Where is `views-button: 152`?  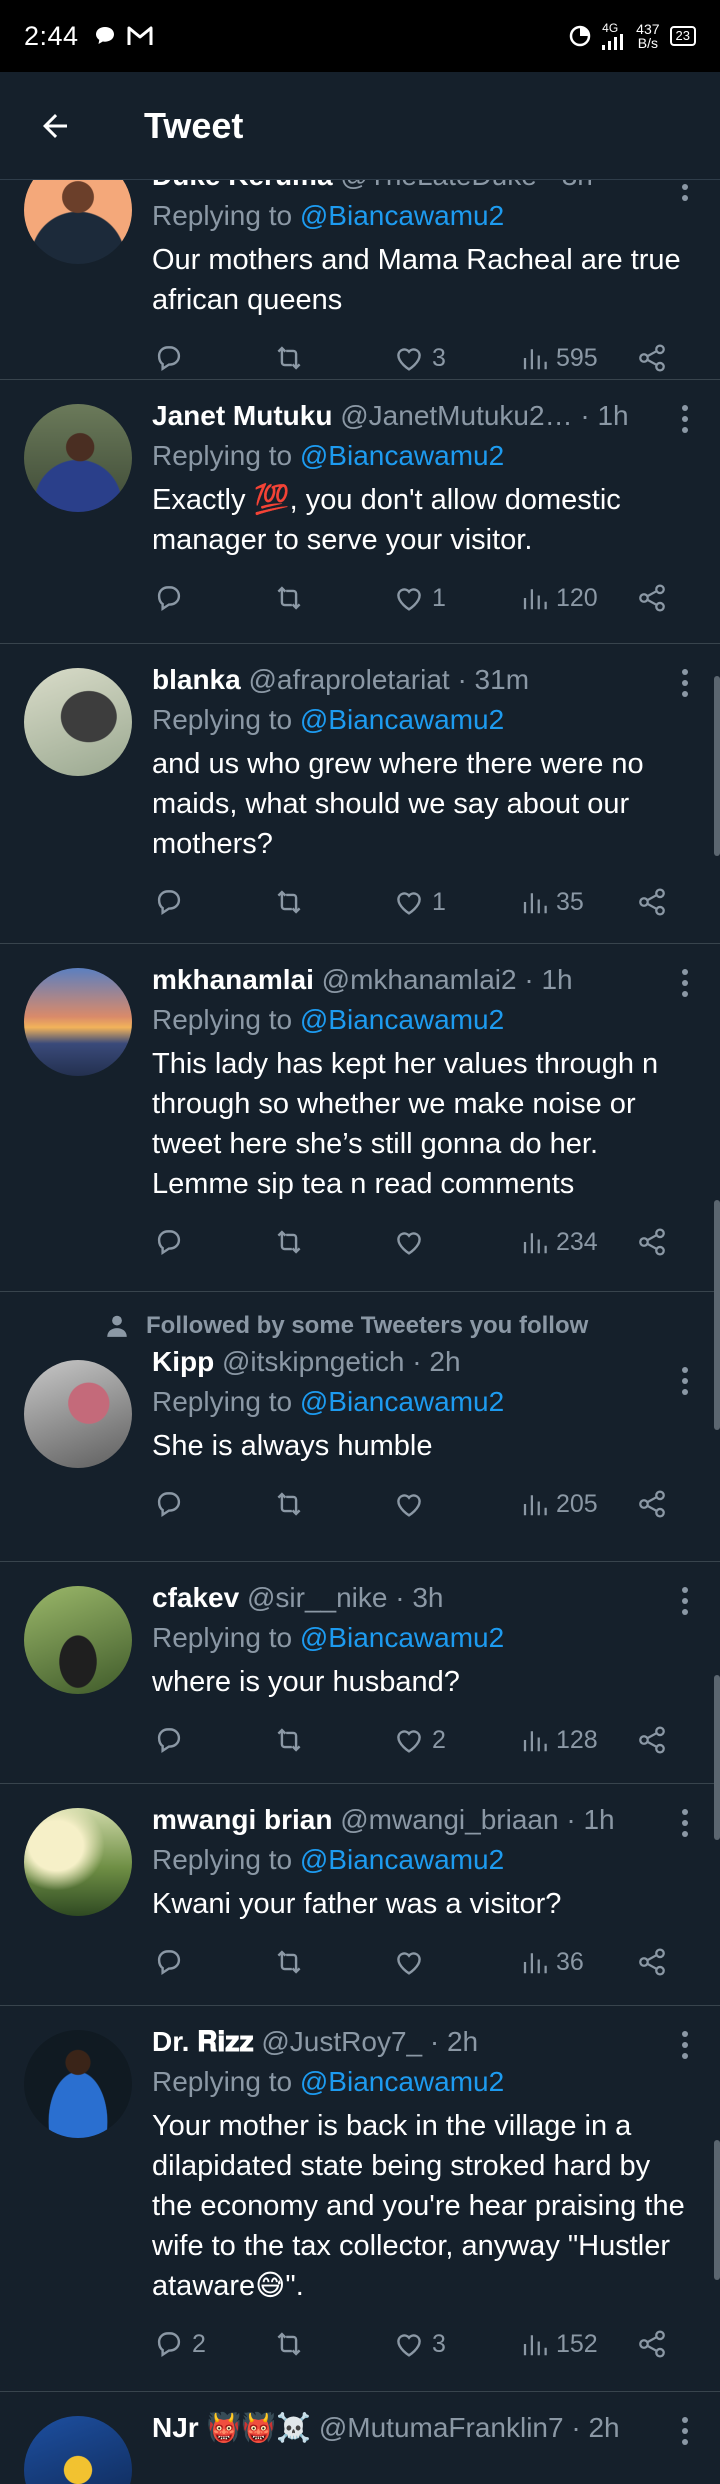 views-button: 152 is located at coordinates (559, 2344).